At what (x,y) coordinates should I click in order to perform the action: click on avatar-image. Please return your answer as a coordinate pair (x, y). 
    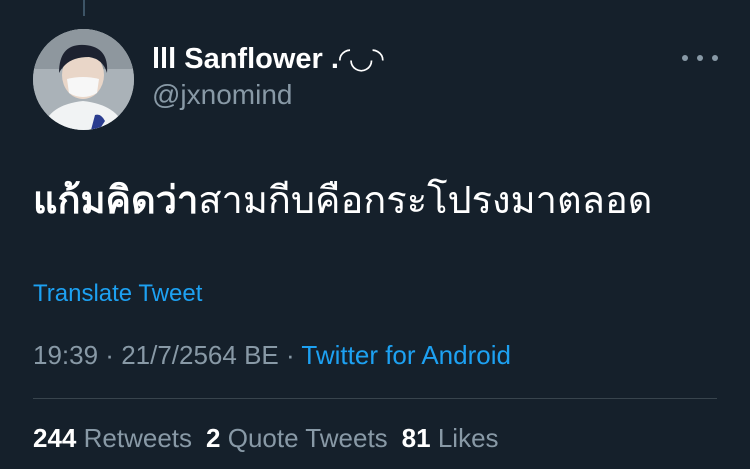
    Looking at the image, I should click on (83, 79).